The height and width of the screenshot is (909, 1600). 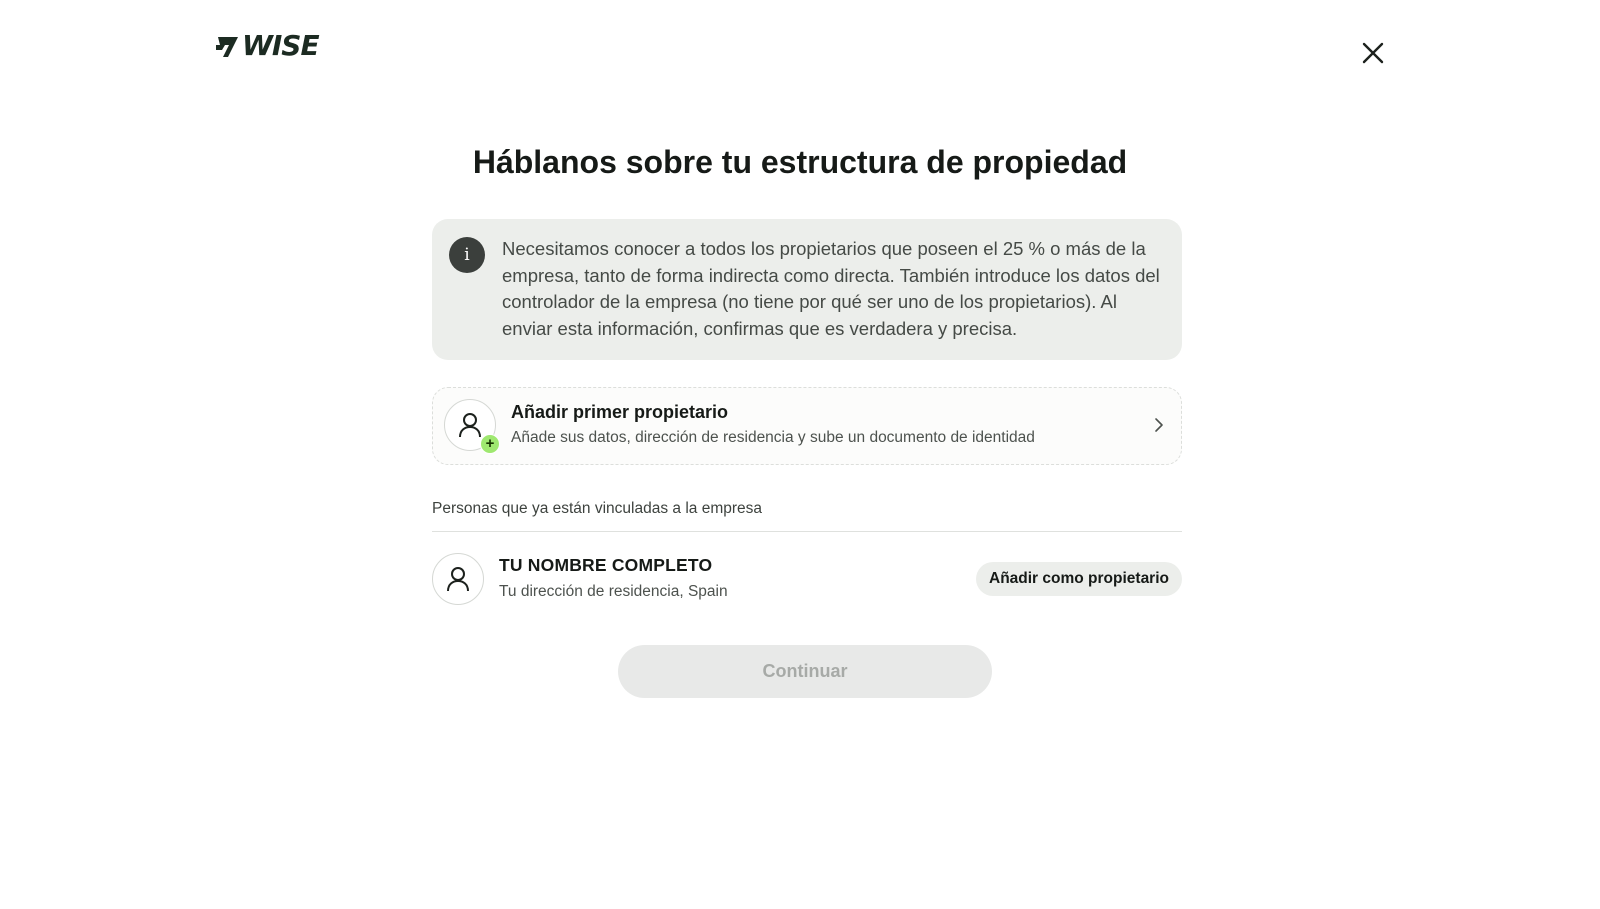 I want to click on info-icon: i, so click(x=467, y=255).